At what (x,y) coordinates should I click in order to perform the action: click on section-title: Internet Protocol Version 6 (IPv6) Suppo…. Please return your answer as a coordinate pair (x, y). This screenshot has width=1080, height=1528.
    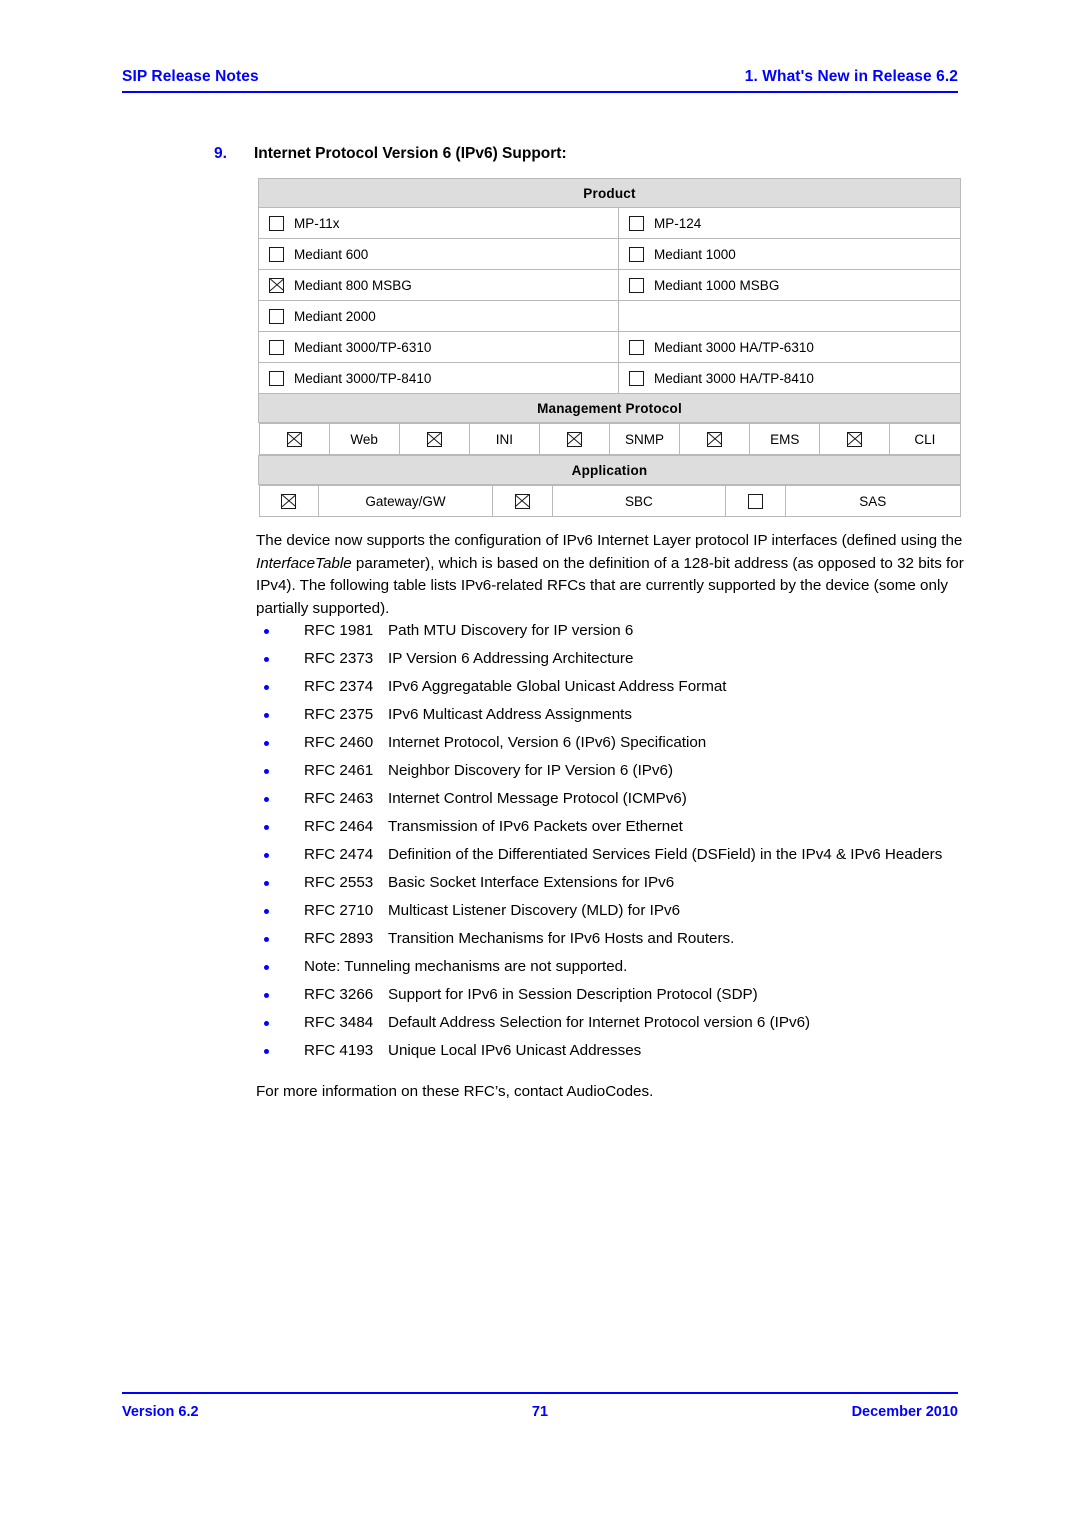
    Looking at the image, I should click on (410, 153).